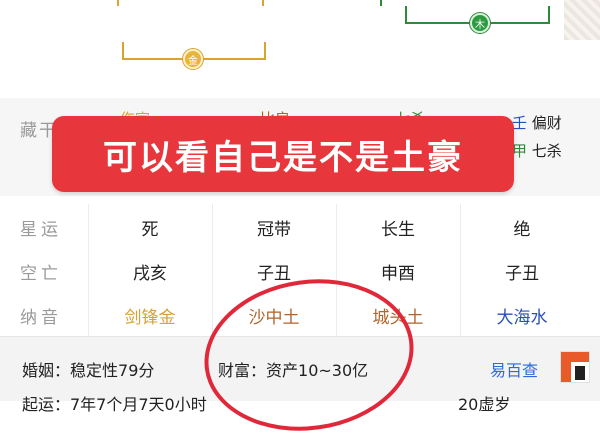 The width and height of the screenshot is (600, 444). Describe the element at coordinates (274, 230) in the screenshot. I see `table-cell: 冠带` at that location.